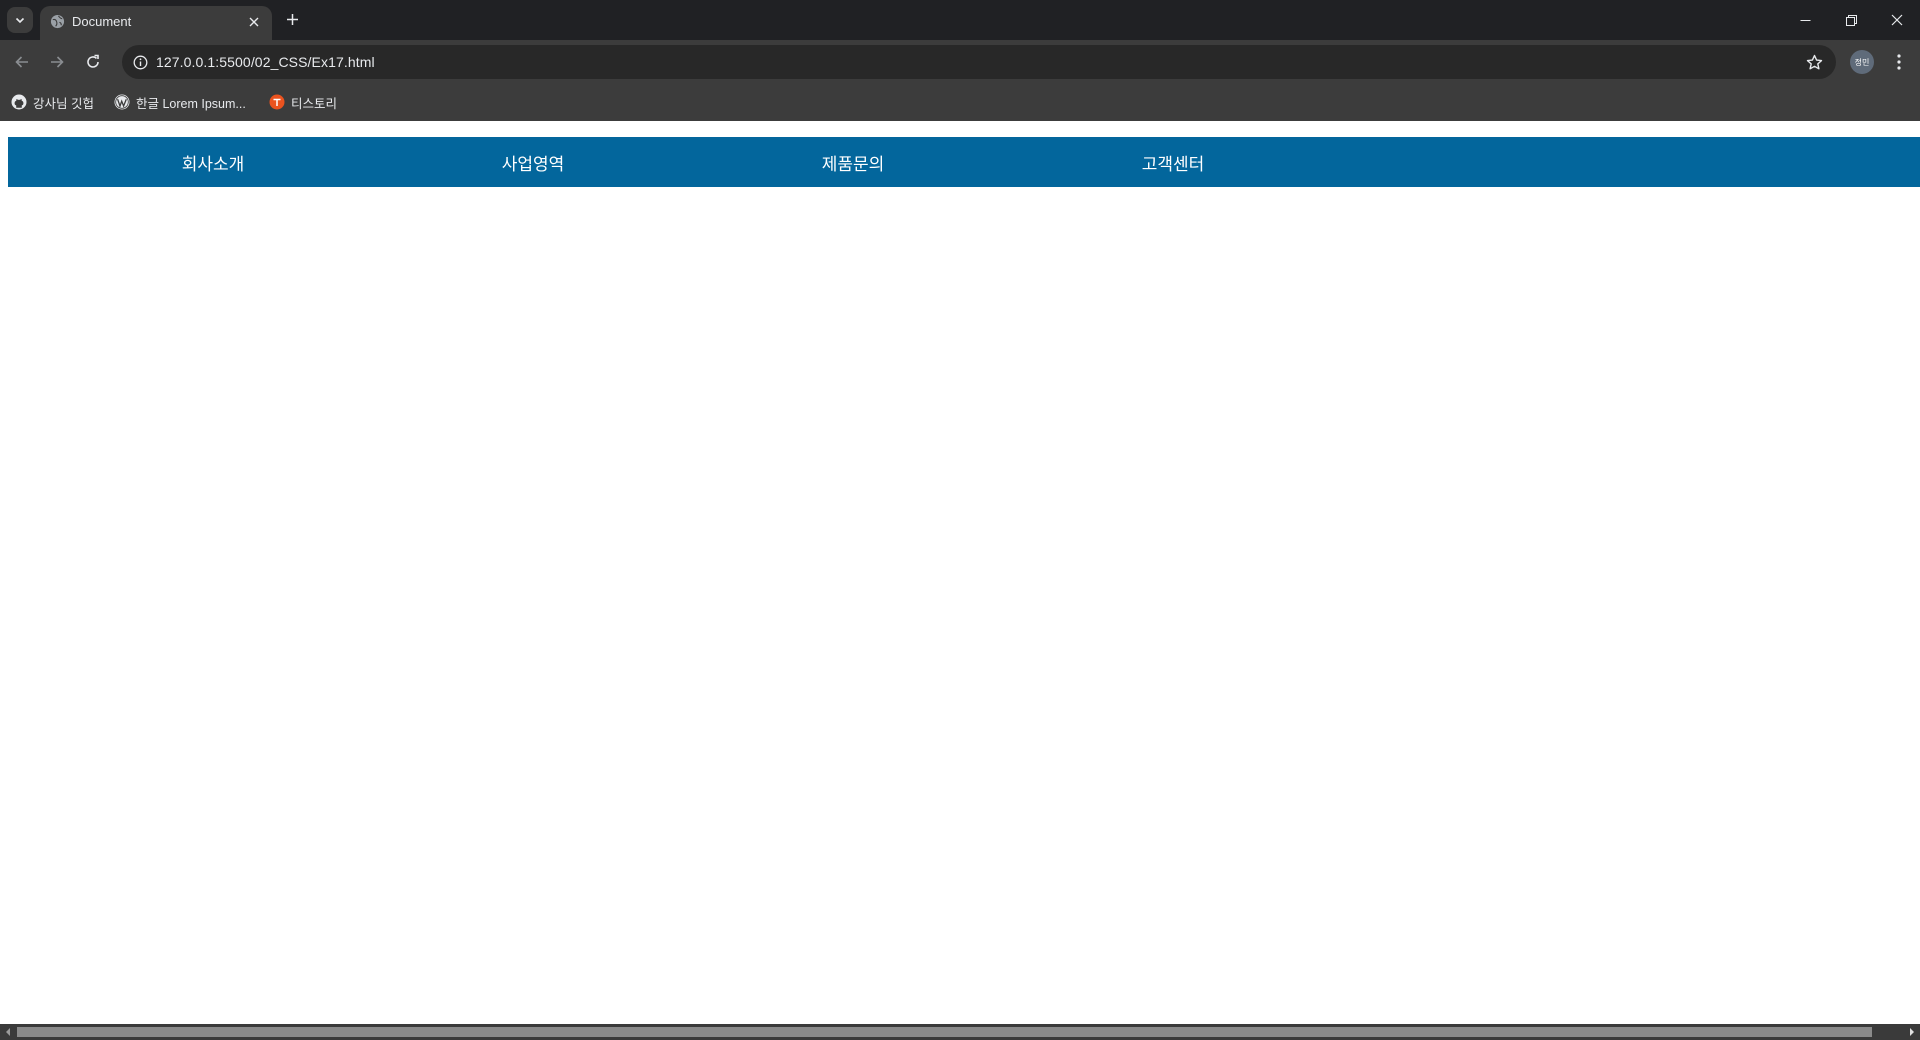 The width and height of the screenshot is (1920, 1040). I want to click on forward-arrow-icon, so click(57, 62).